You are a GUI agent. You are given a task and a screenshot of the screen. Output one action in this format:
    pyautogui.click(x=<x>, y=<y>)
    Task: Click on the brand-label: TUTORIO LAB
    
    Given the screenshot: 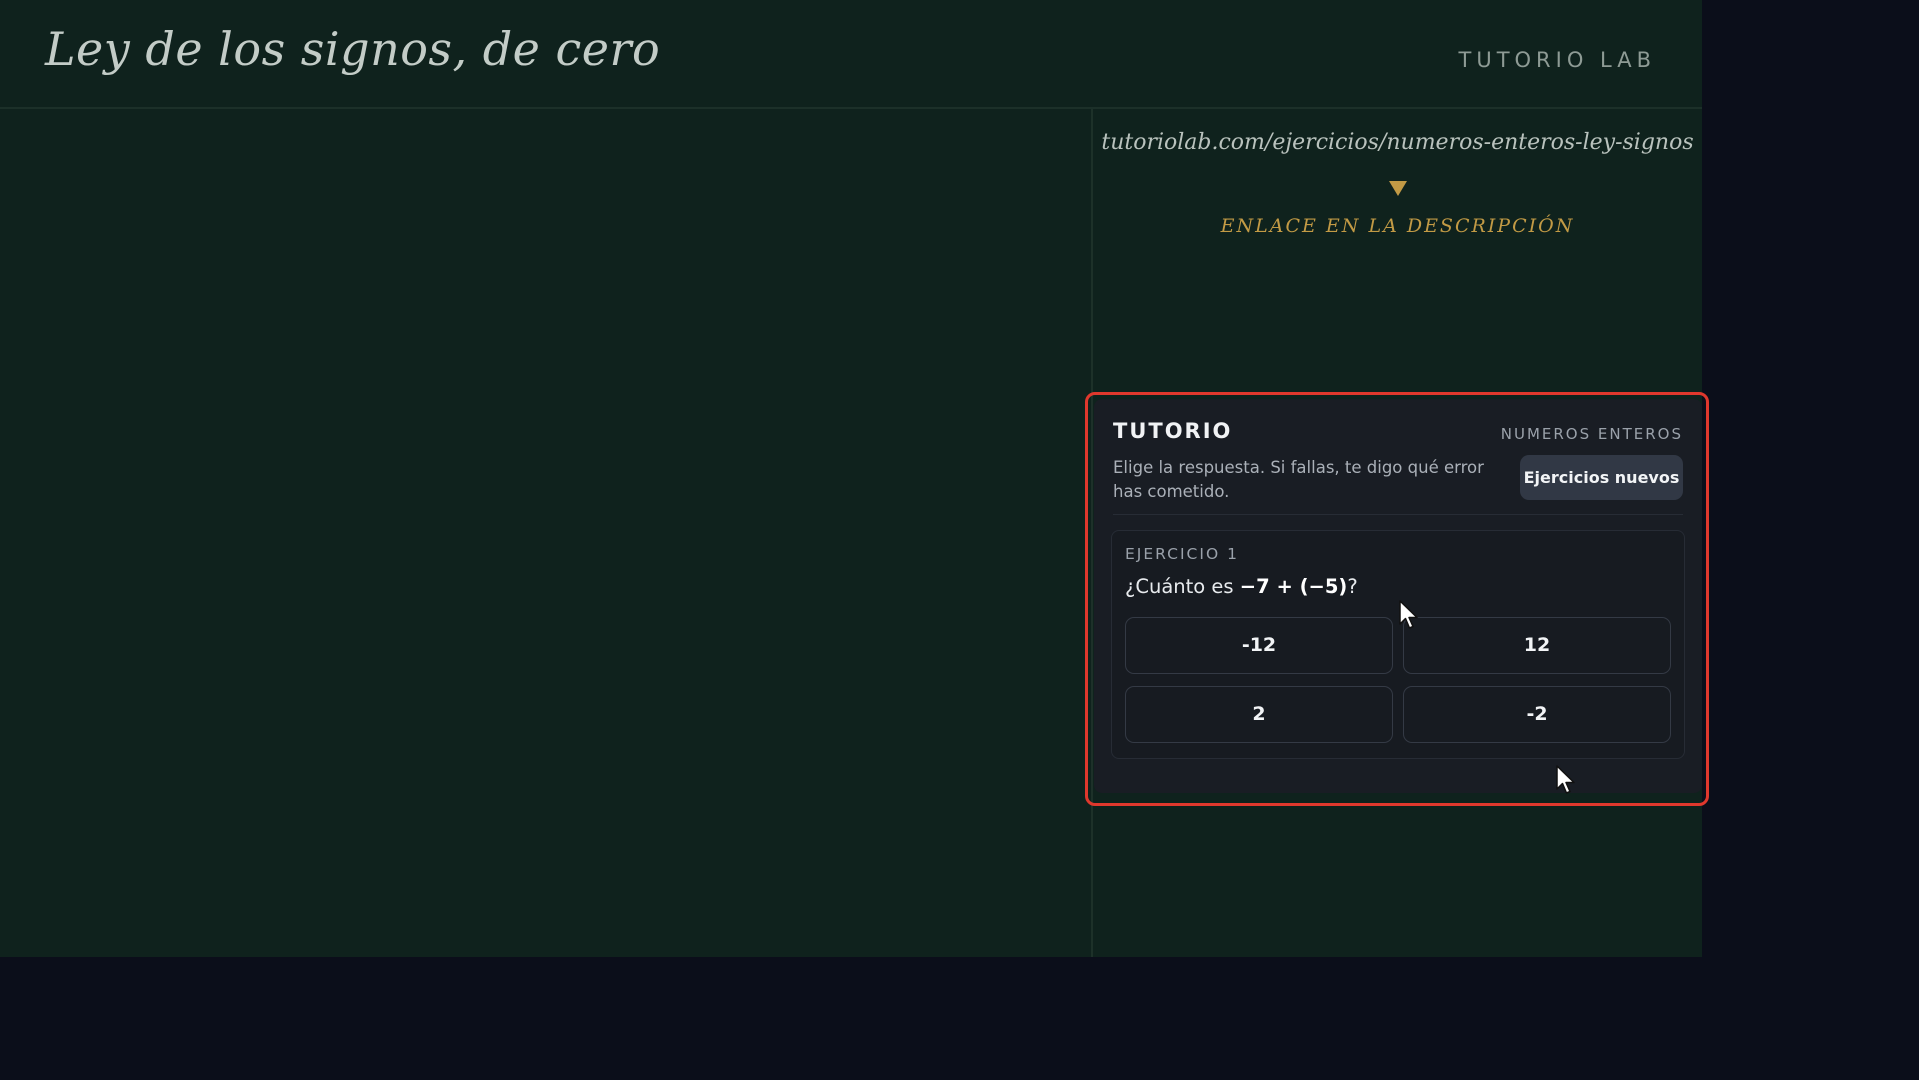 What is the action you would take?
    pyautogui.click(x=1557, y=60)
    